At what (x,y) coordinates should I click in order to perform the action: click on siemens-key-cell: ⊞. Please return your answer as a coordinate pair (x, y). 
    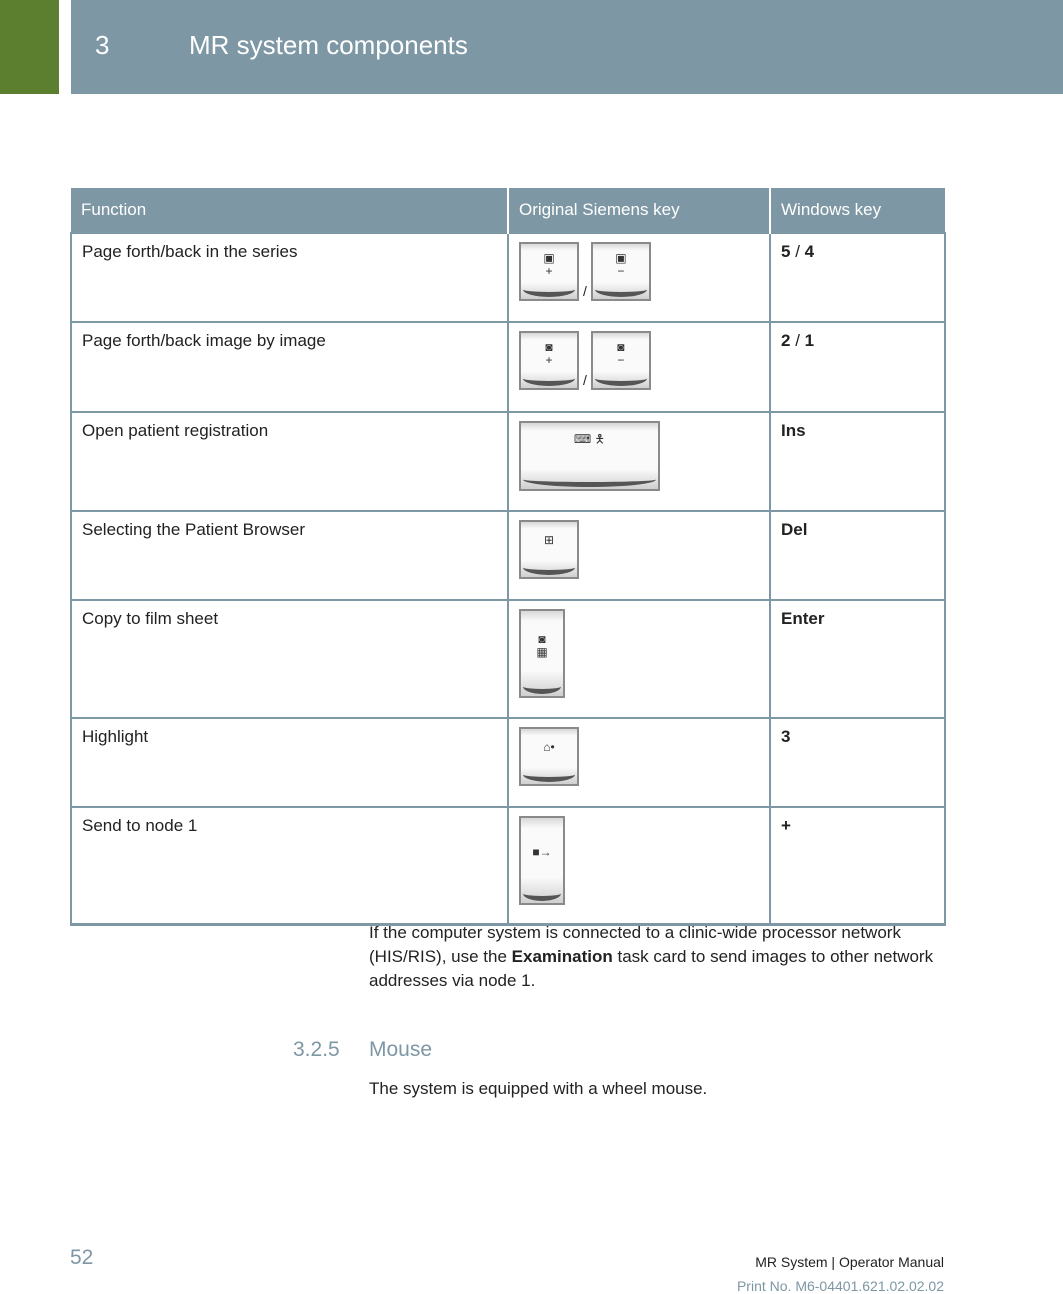
    Looking at the image, I should click on (639, 555).